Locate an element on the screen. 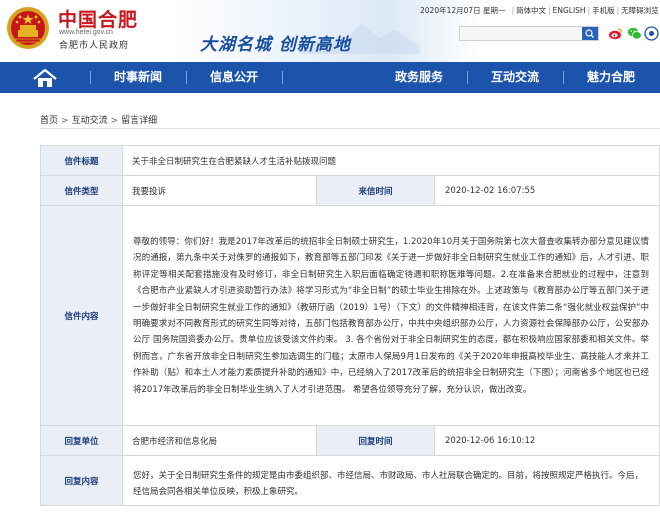 Image resolution: width=660 pixels, height=515 pixels. nav-gov-service: 政务服务 is located at coordinates (419, 77).